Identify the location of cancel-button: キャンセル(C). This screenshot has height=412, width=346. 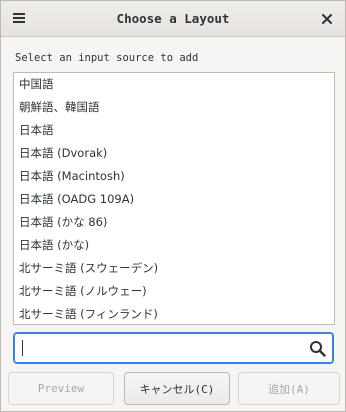
(177, 388).